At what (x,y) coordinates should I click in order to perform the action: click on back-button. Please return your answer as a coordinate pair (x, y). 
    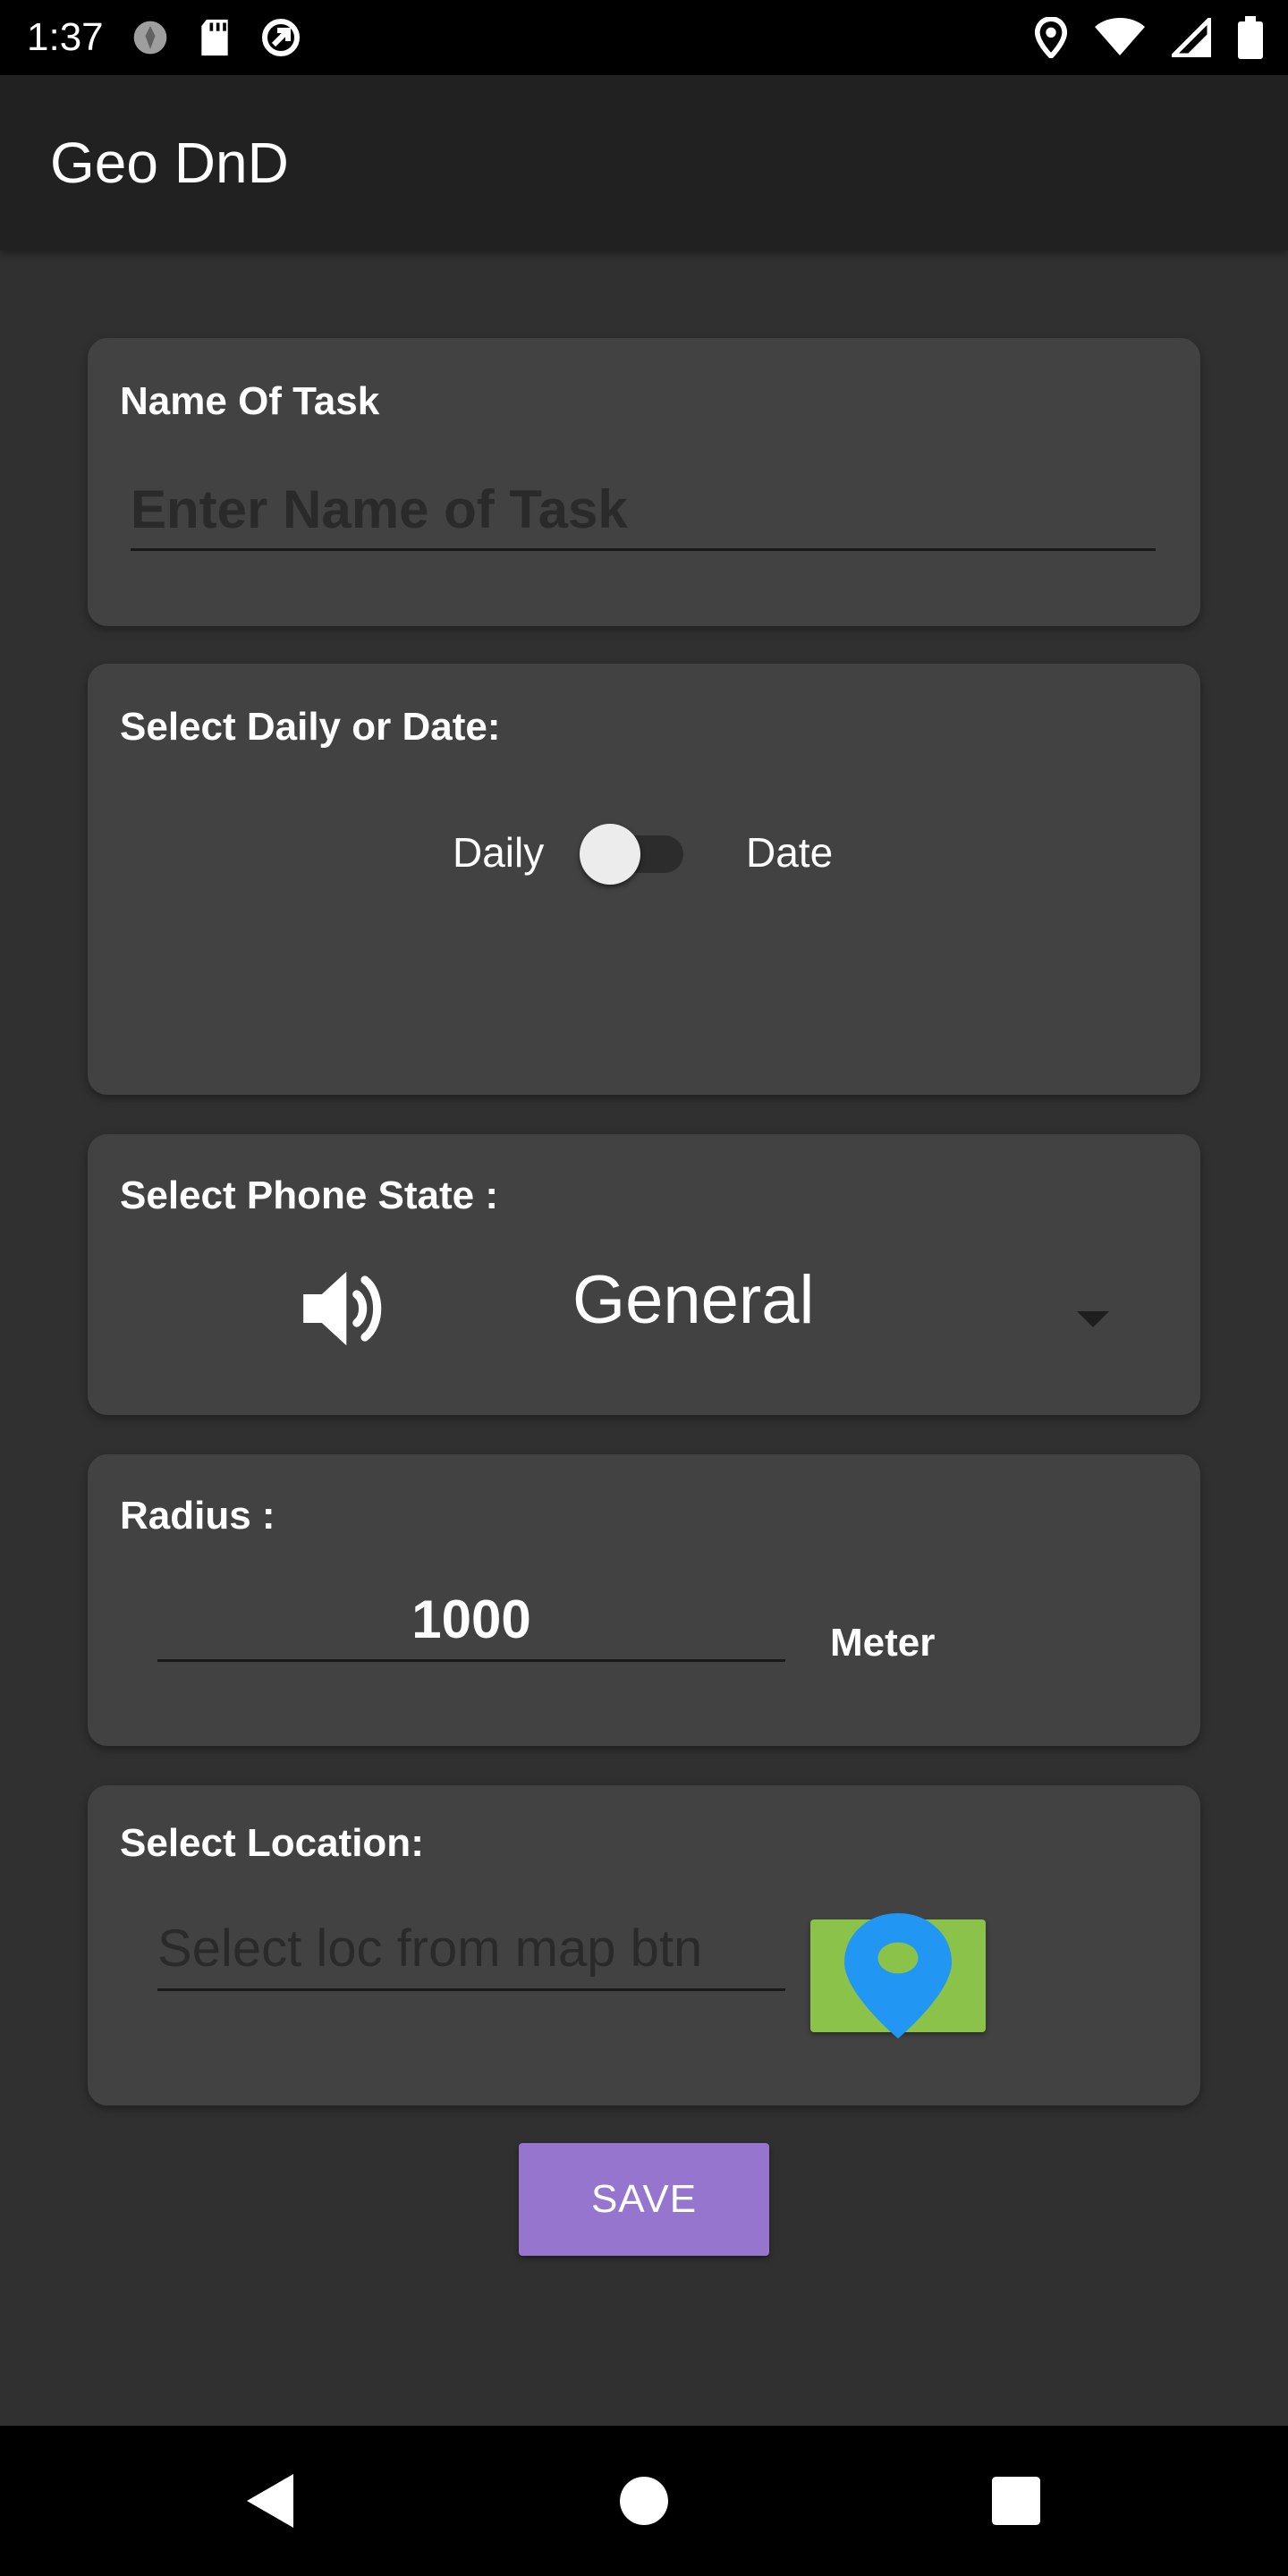
    Looking at the image, I should click on (270, 2501).